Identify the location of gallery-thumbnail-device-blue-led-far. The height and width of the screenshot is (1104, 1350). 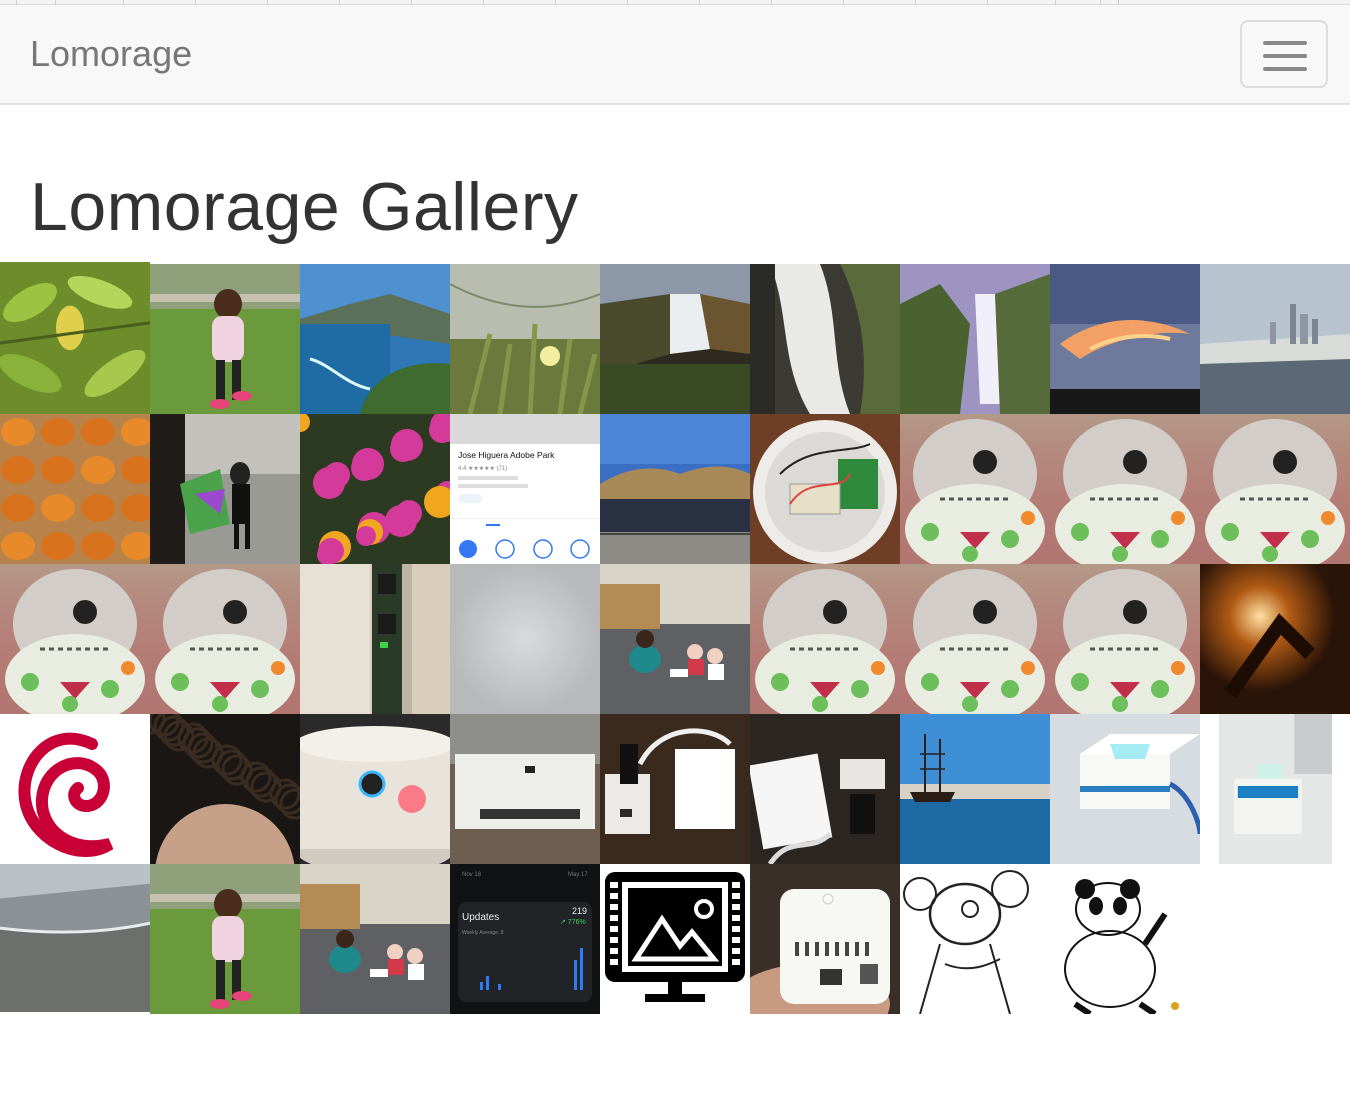
(1275, 789).